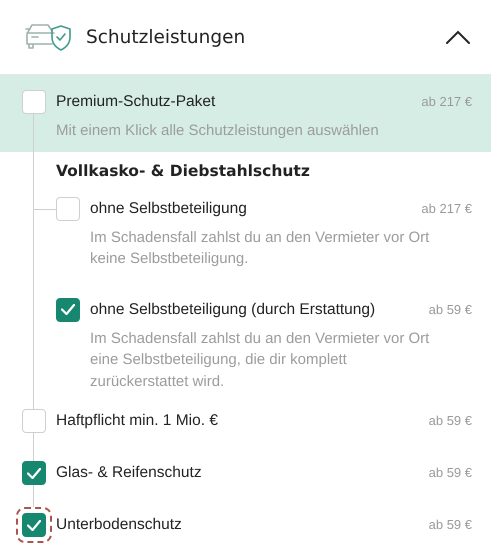 This screenshot has height=550, width=491. Describe the element at coordinates (260, 360) in the screenshot. I see `option-description: Im Schadensfall zahlst du an den Vermieter vor Ort eine Selbstbeteiligung, die dir komplett zurückerstattet wird.` at that location.